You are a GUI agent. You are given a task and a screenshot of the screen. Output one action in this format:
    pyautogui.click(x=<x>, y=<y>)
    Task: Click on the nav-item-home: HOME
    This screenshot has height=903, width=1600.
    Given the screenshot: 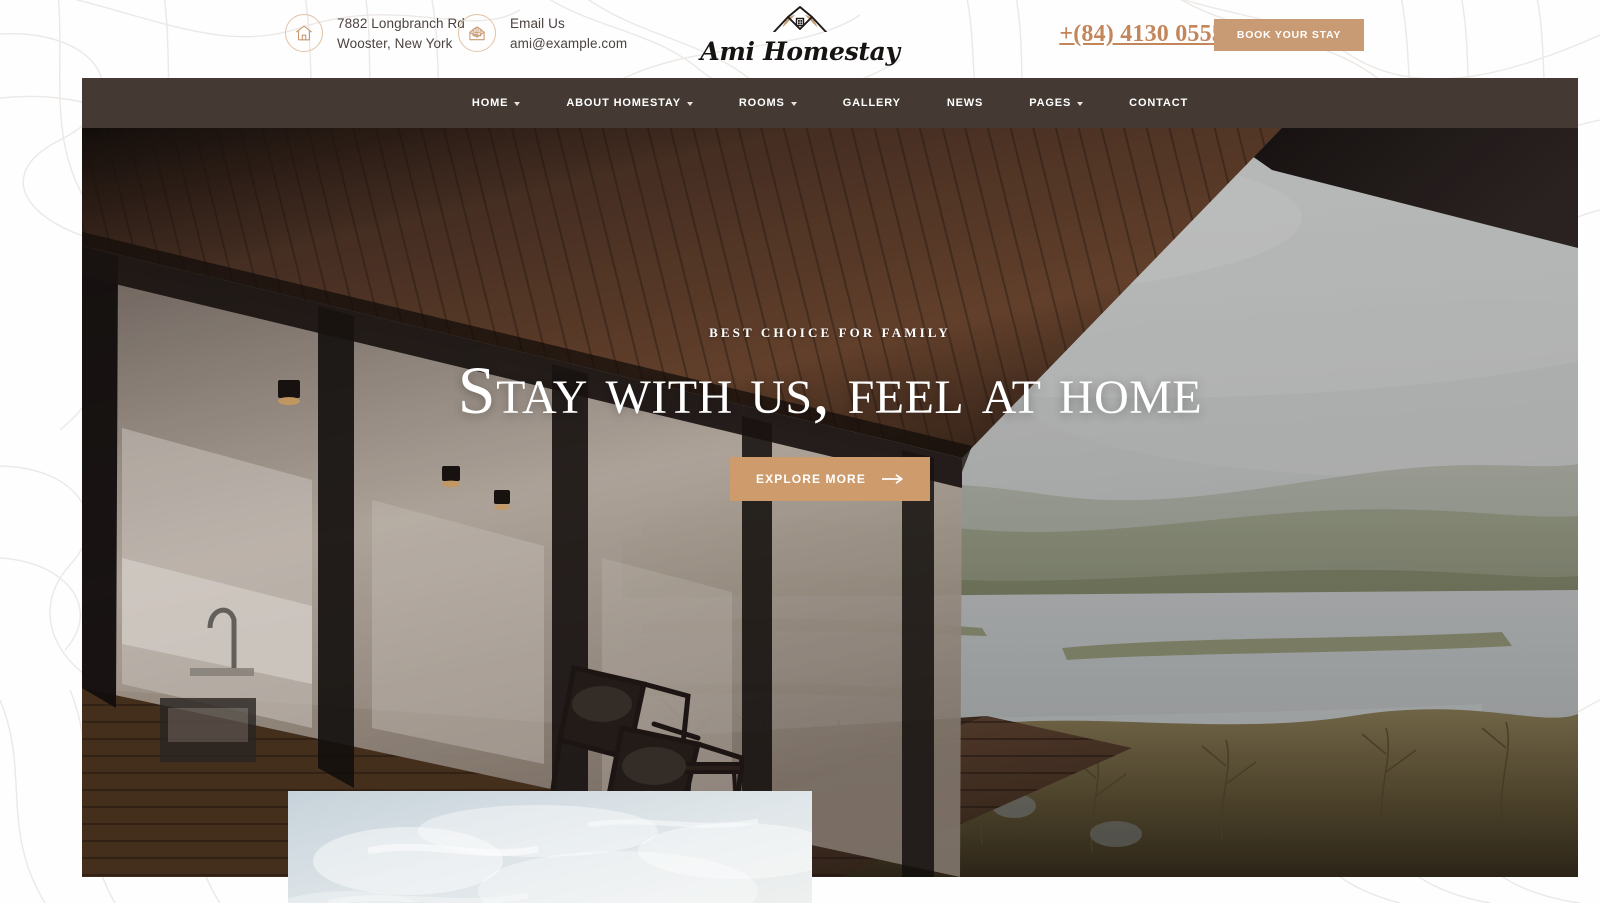 What is the action you would take?
    pyautogui.click(x=496, y=103)
    